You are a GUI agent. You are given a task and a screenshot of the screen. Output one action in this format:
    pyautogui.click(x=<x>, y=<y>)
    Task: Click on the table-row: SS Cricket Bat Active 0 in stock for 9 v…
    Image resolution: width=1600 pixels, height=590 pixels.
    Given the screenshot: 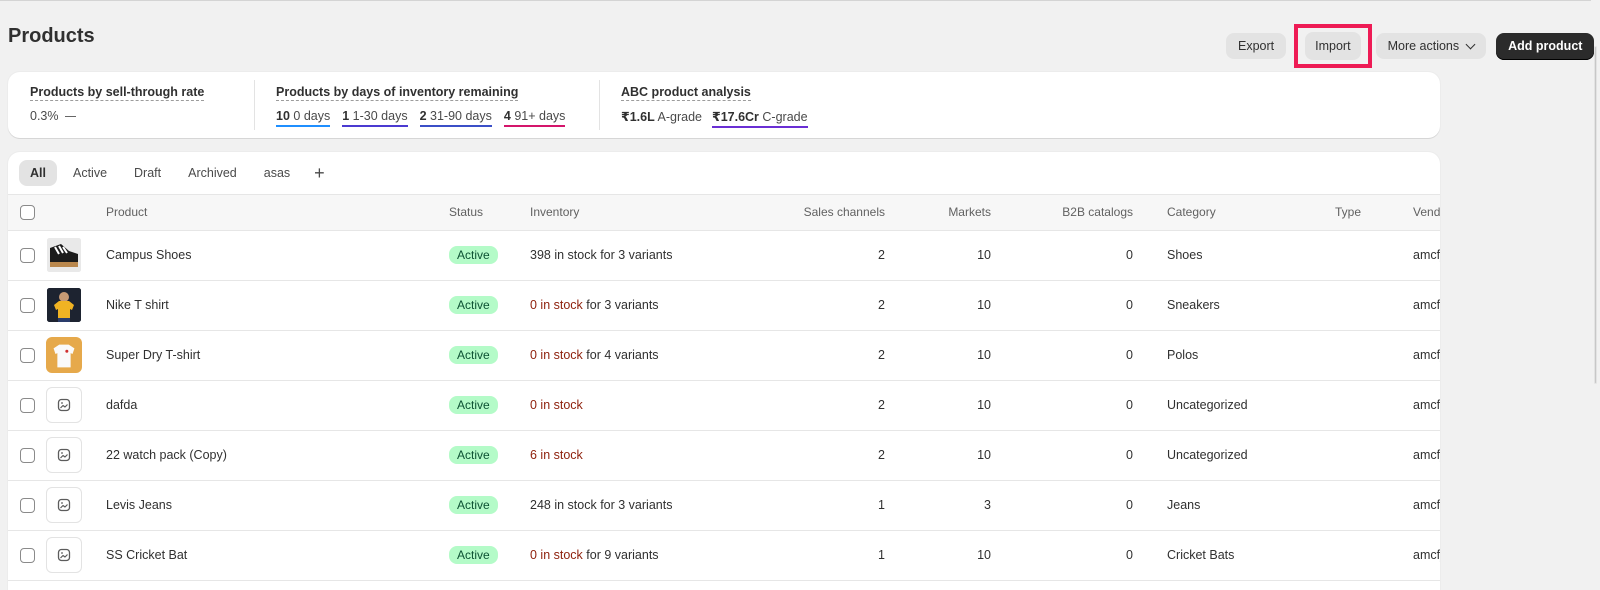 What is the action you would take?
    pyautogui.click(x=724, y=555)
    